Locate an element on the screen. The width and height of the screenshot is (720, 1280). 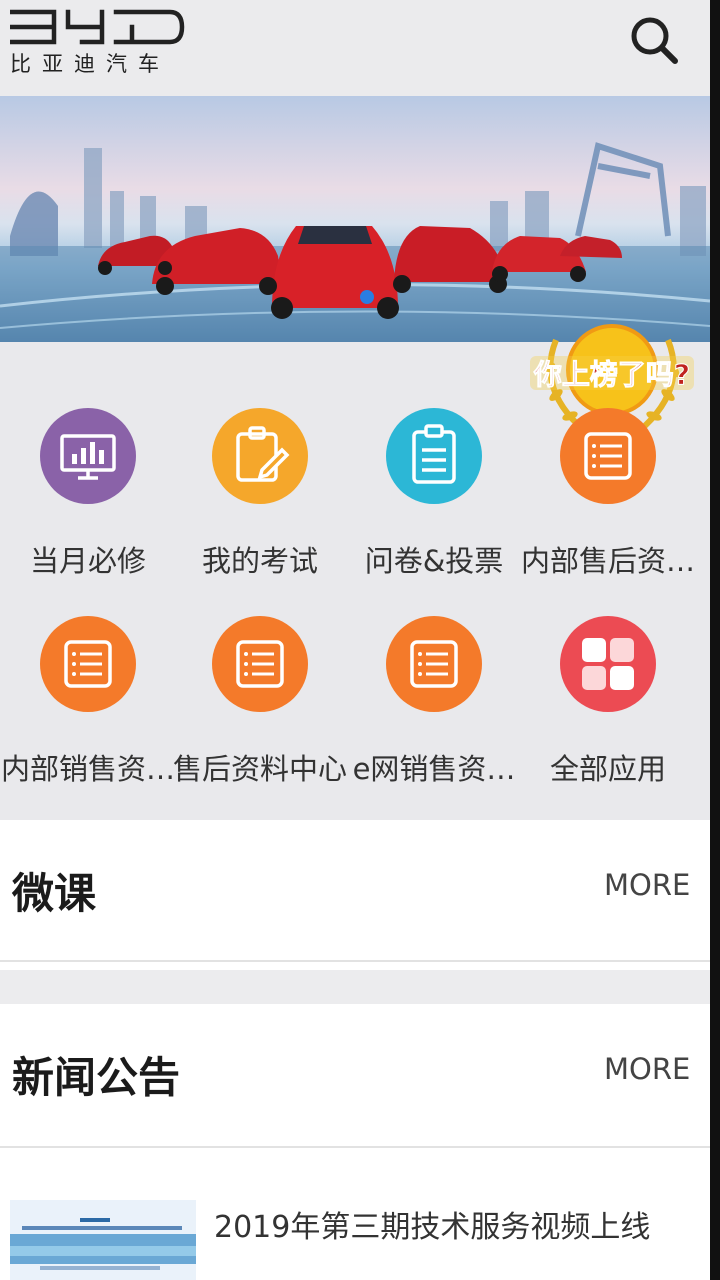
section-gap is located at coordinates (355, 987).